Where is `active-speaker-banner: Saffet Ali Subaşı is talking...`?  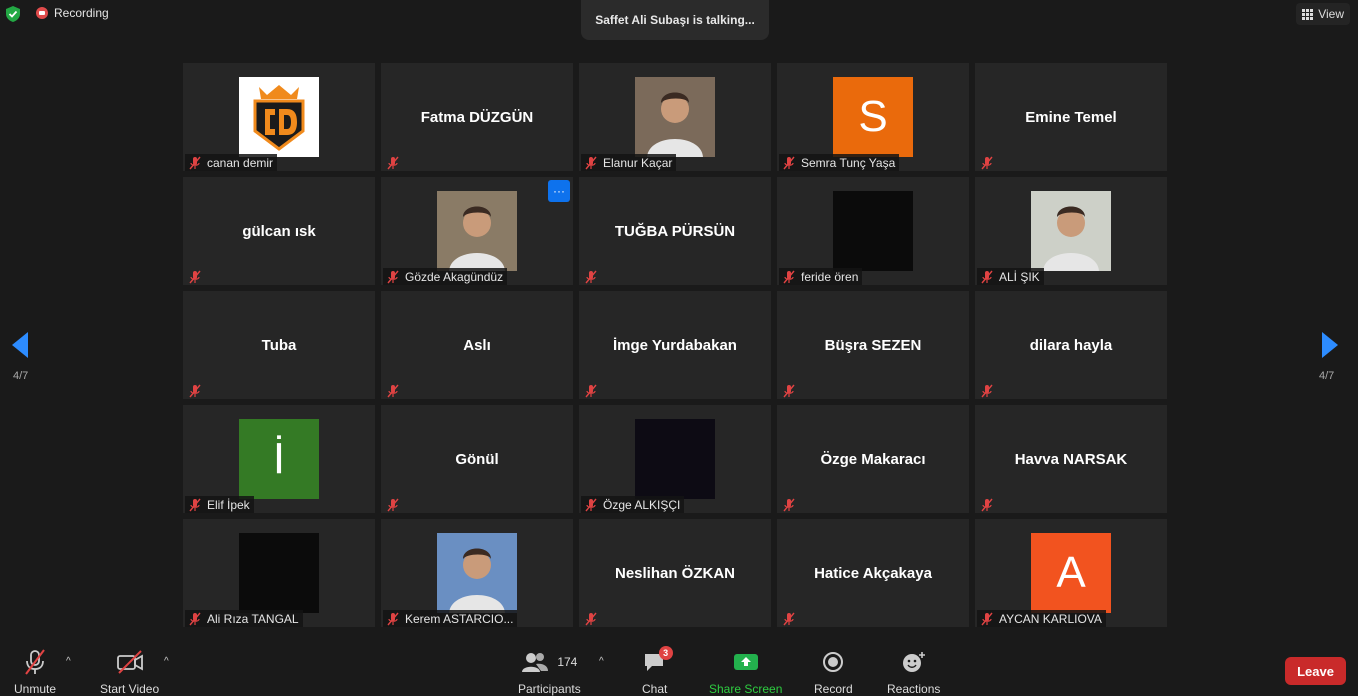 active-speaker-banner: Saffet Ali Subaşı is talking... is located at coordinates (675, 20).